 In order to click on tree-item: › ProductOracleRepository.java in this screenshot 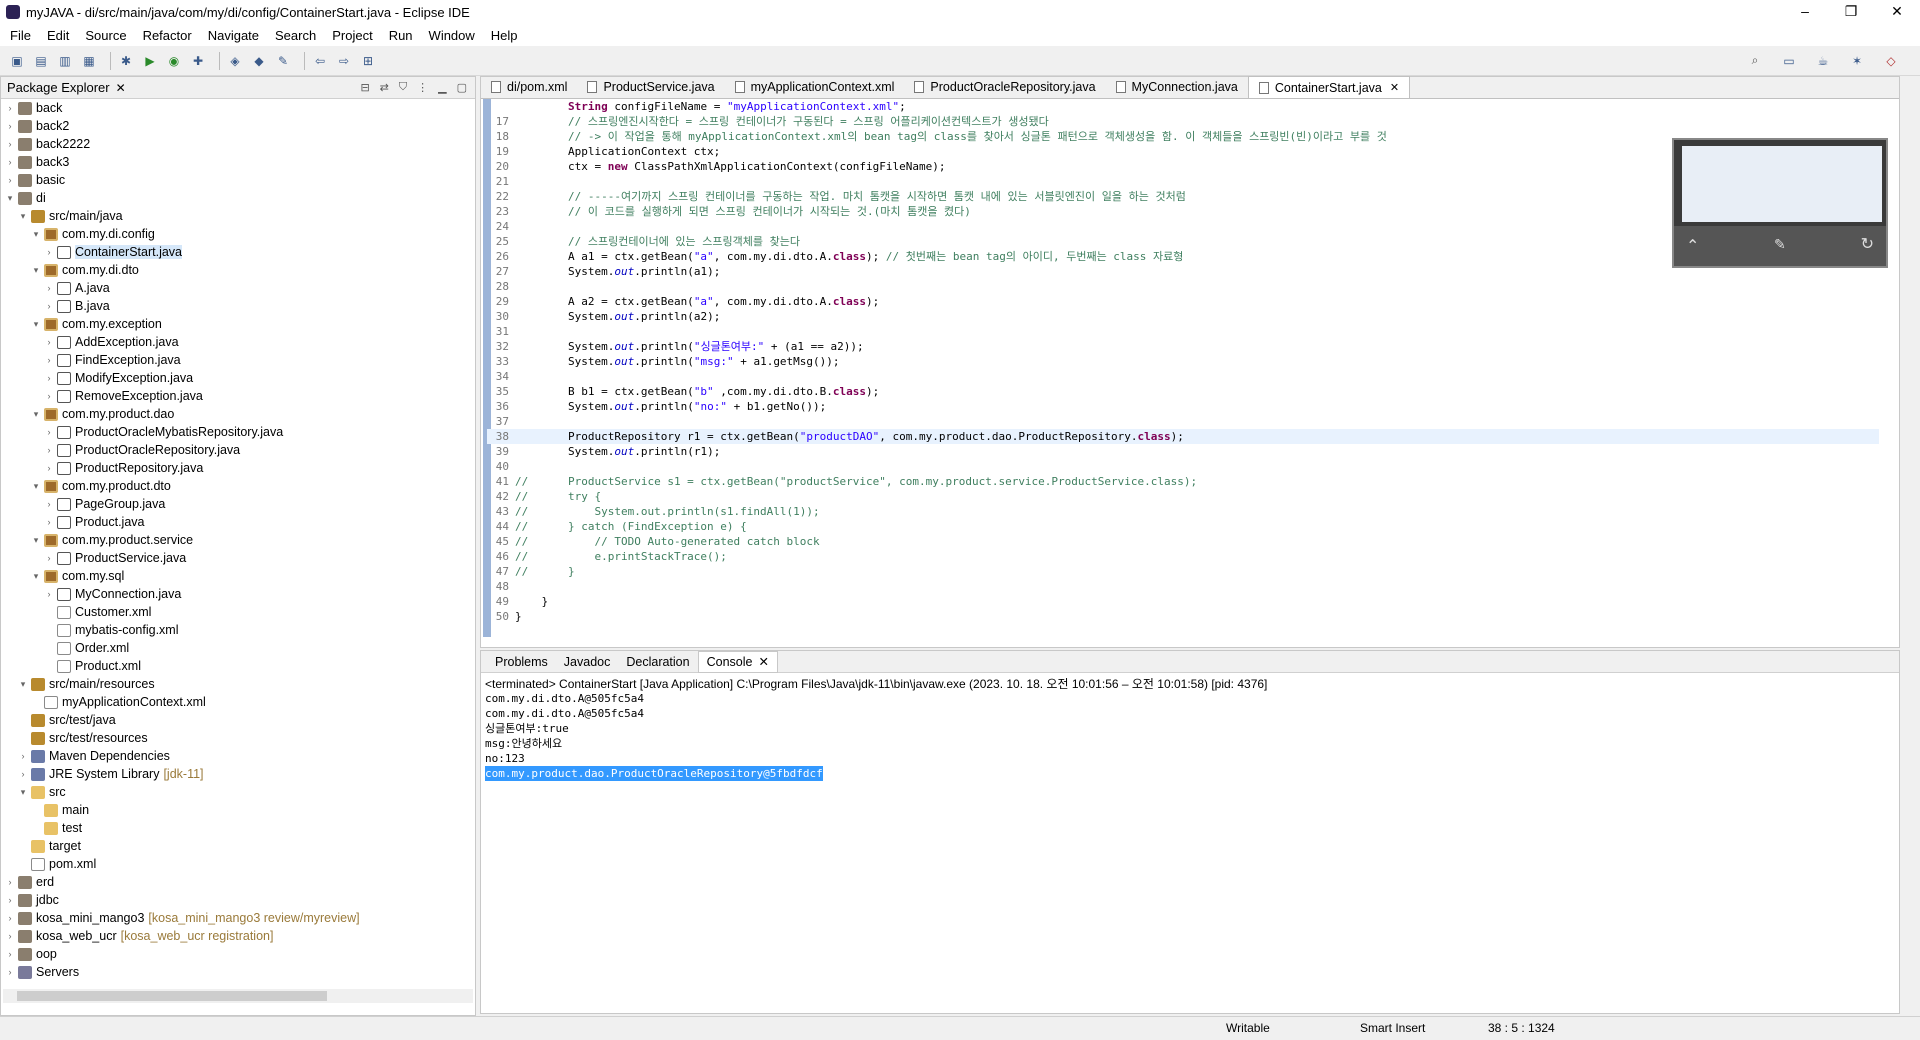, I will do `click(238, 450)`.